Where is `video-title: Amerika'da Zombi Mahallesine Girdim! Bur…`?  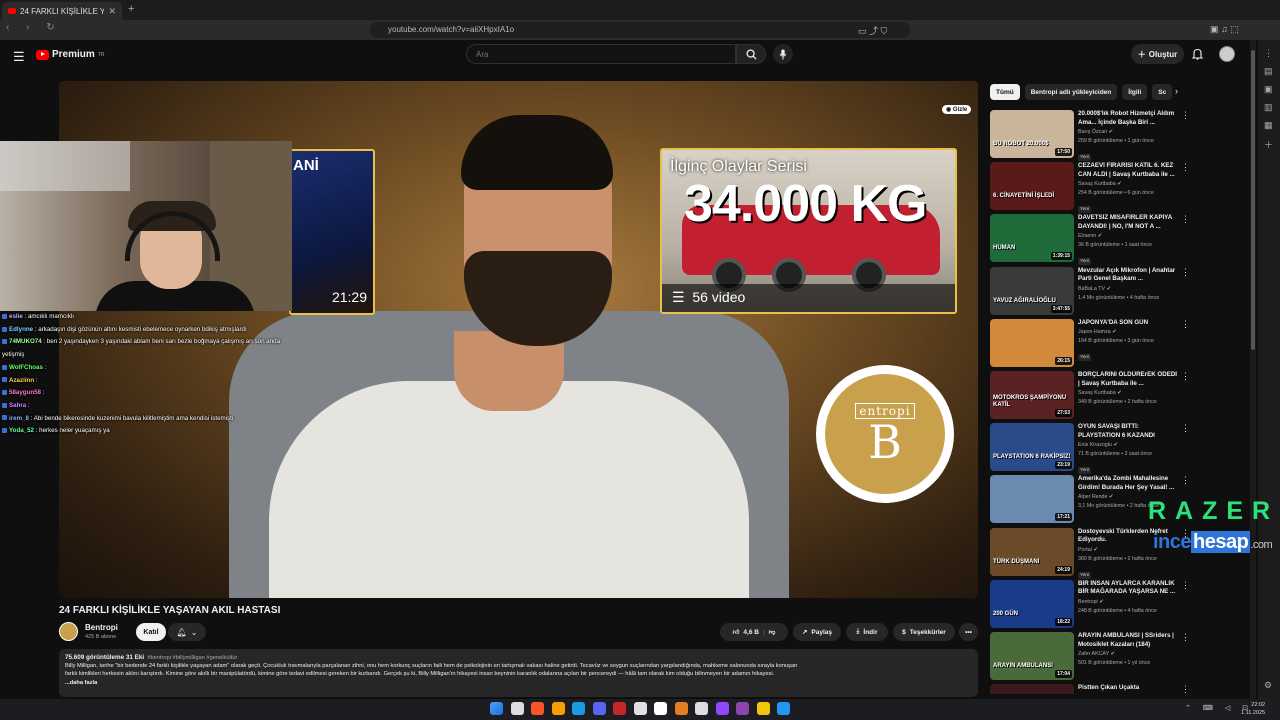 video-title: Amerika'da Zombi Mahallesine Girdim! Bur… is located at coordinates (1128, 483).